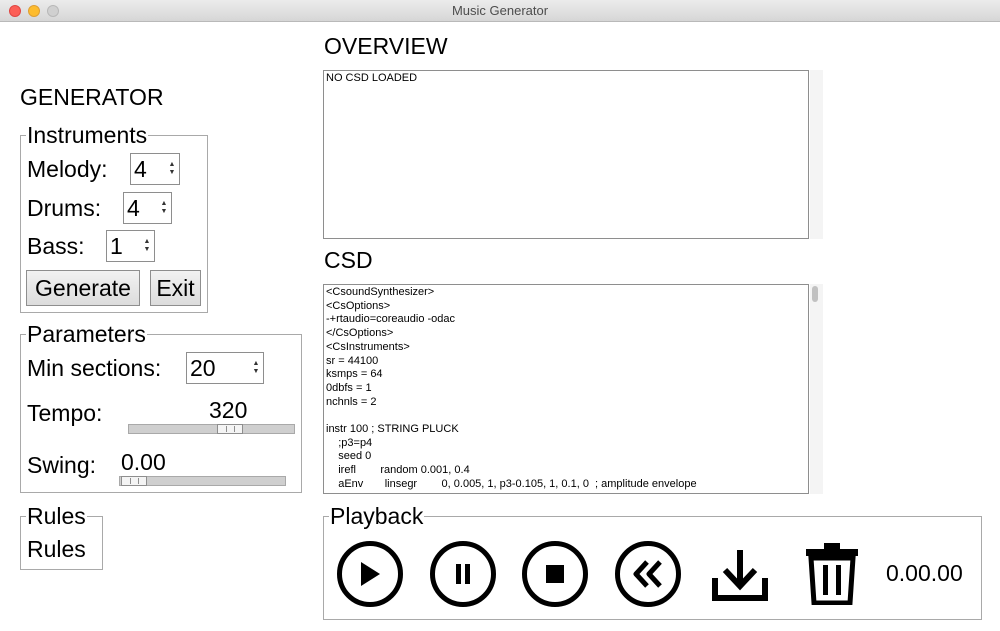 Image resolution: width=1000 pixels, height=631 pixels. What do you see at coordinates (211, 429) in the screenshot?
I see `tempo-slider` at bounding box center [211, 429].